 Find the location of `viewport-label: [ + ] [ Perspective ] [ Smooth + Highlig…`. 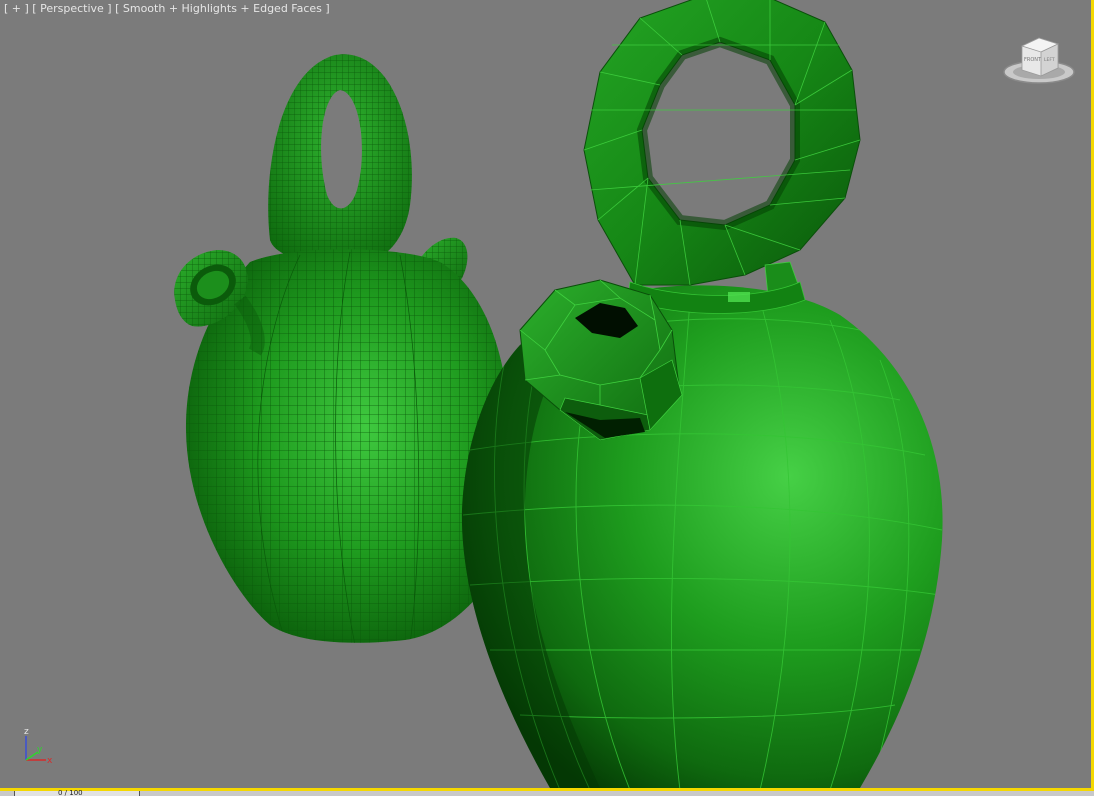

viewport-label: [ + ] [ Perspective ] [ Smooth + Highlig… is located at coordinates (167, 8).